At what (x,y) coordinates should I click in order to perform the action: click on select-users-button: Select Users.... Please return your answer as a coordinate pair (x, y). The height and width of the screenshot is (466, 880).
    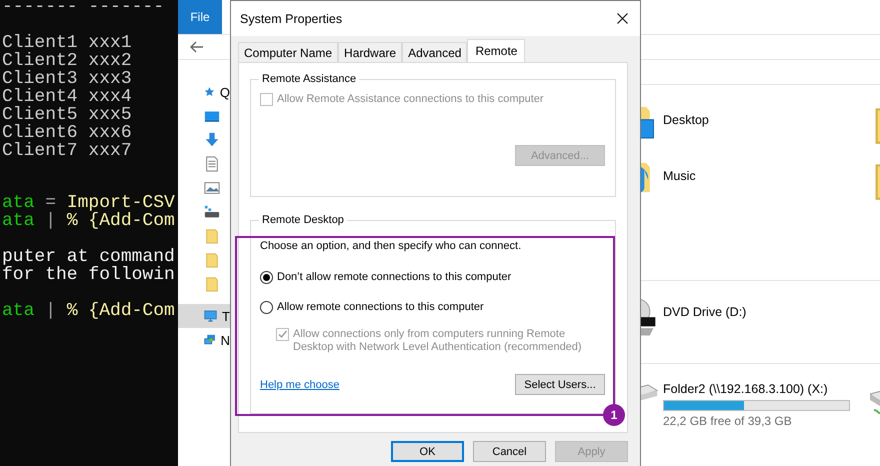
    Looking at the image, I should click on (560, 384).